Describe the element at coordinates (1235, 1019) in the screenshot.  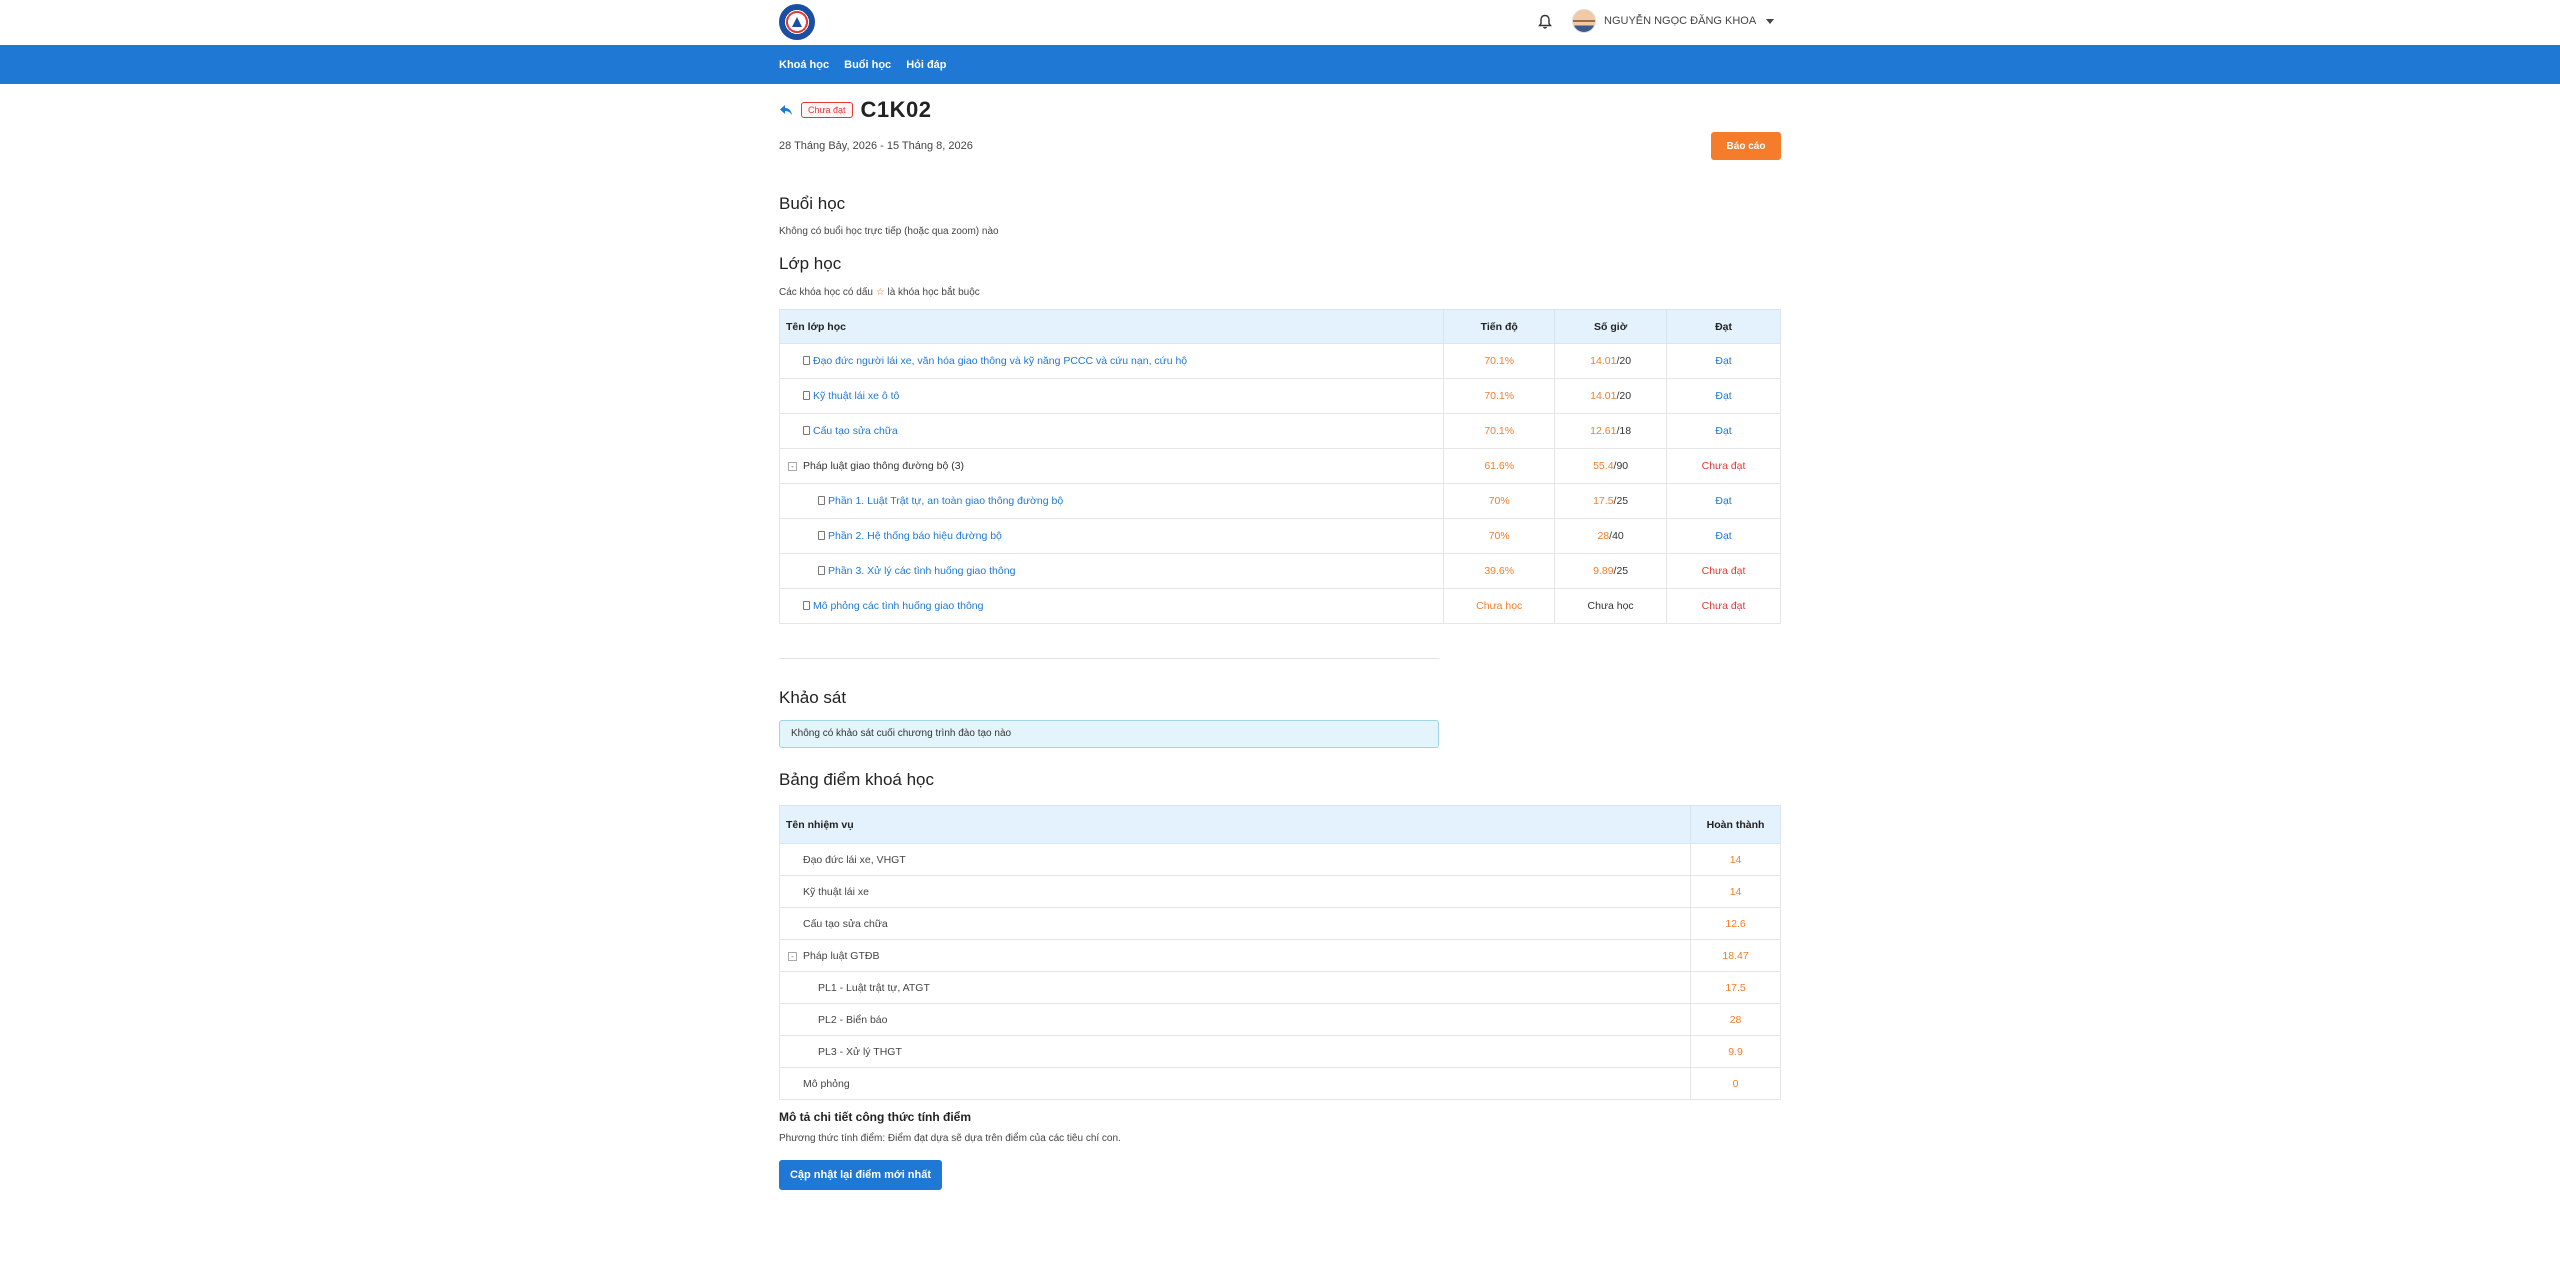
I see `task-name-cell: PL2 - Biển báo` at that location.